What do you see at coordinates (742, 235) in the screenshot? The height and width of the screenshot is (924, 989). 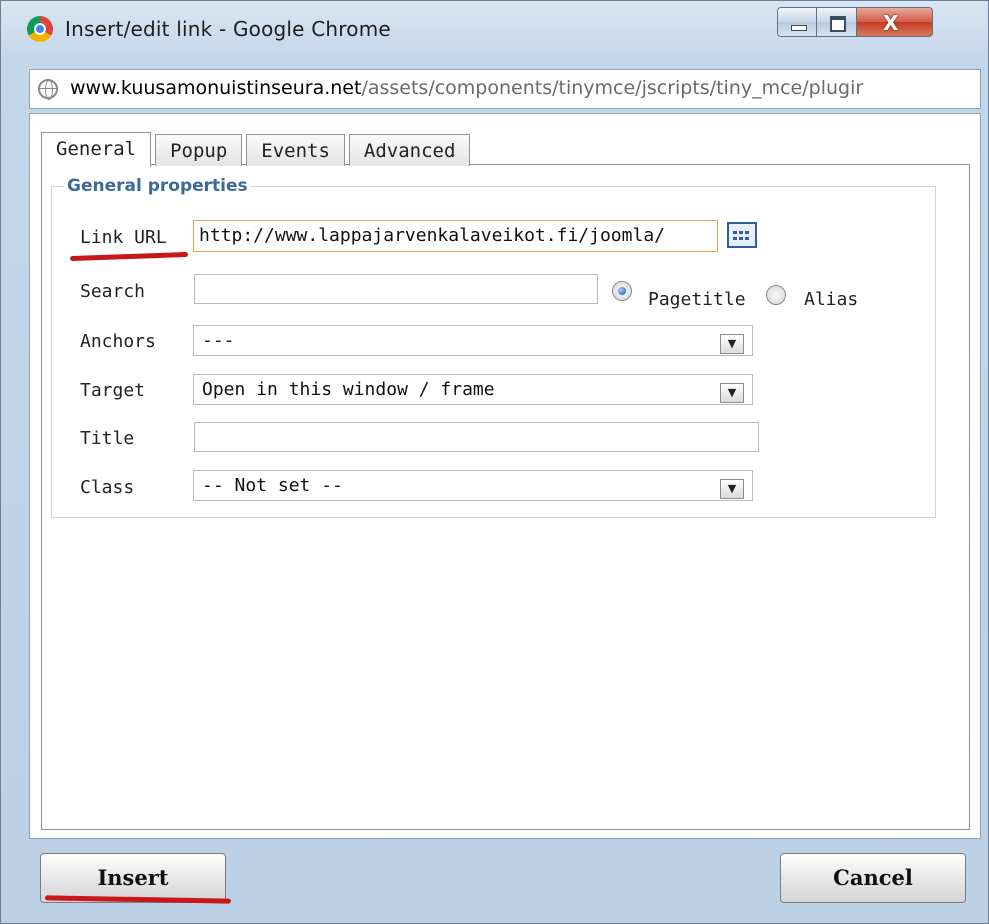 I see `browse-icon` at bounding box center [742, 235].